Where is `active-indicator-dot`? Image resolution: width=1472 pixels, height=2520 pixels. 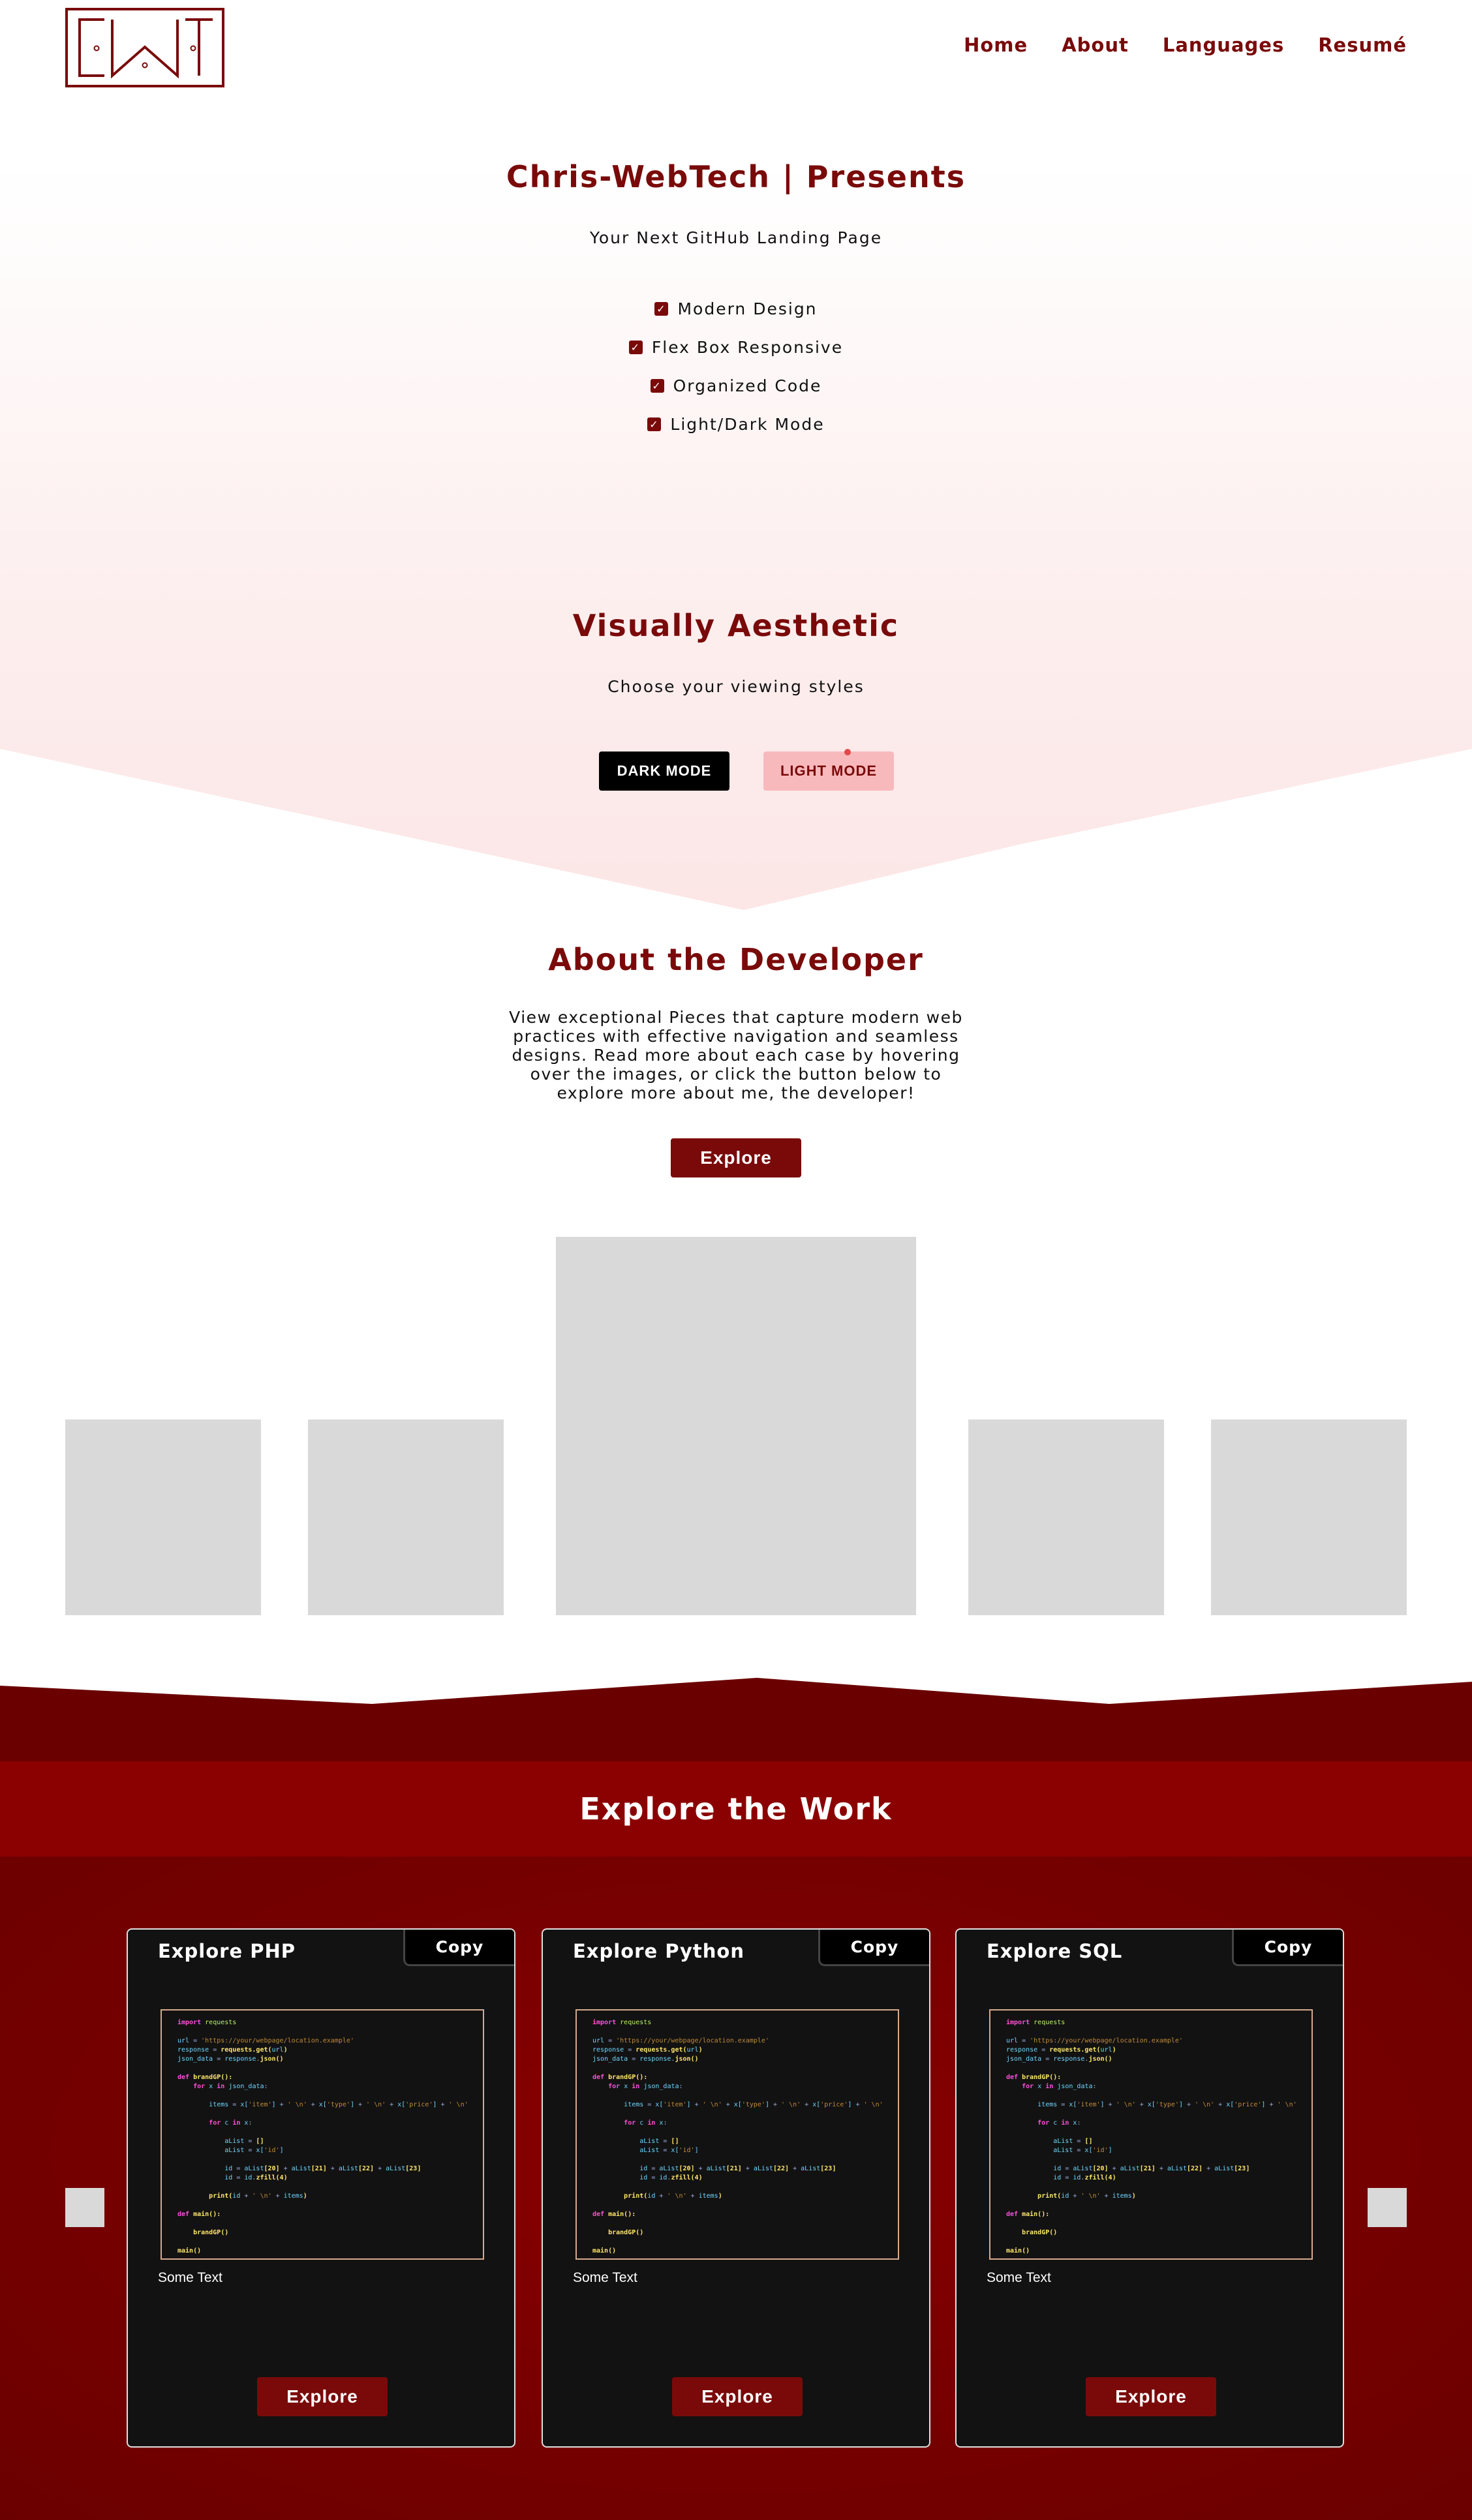 active-indicator-dot is located at coordinates (847, 752).